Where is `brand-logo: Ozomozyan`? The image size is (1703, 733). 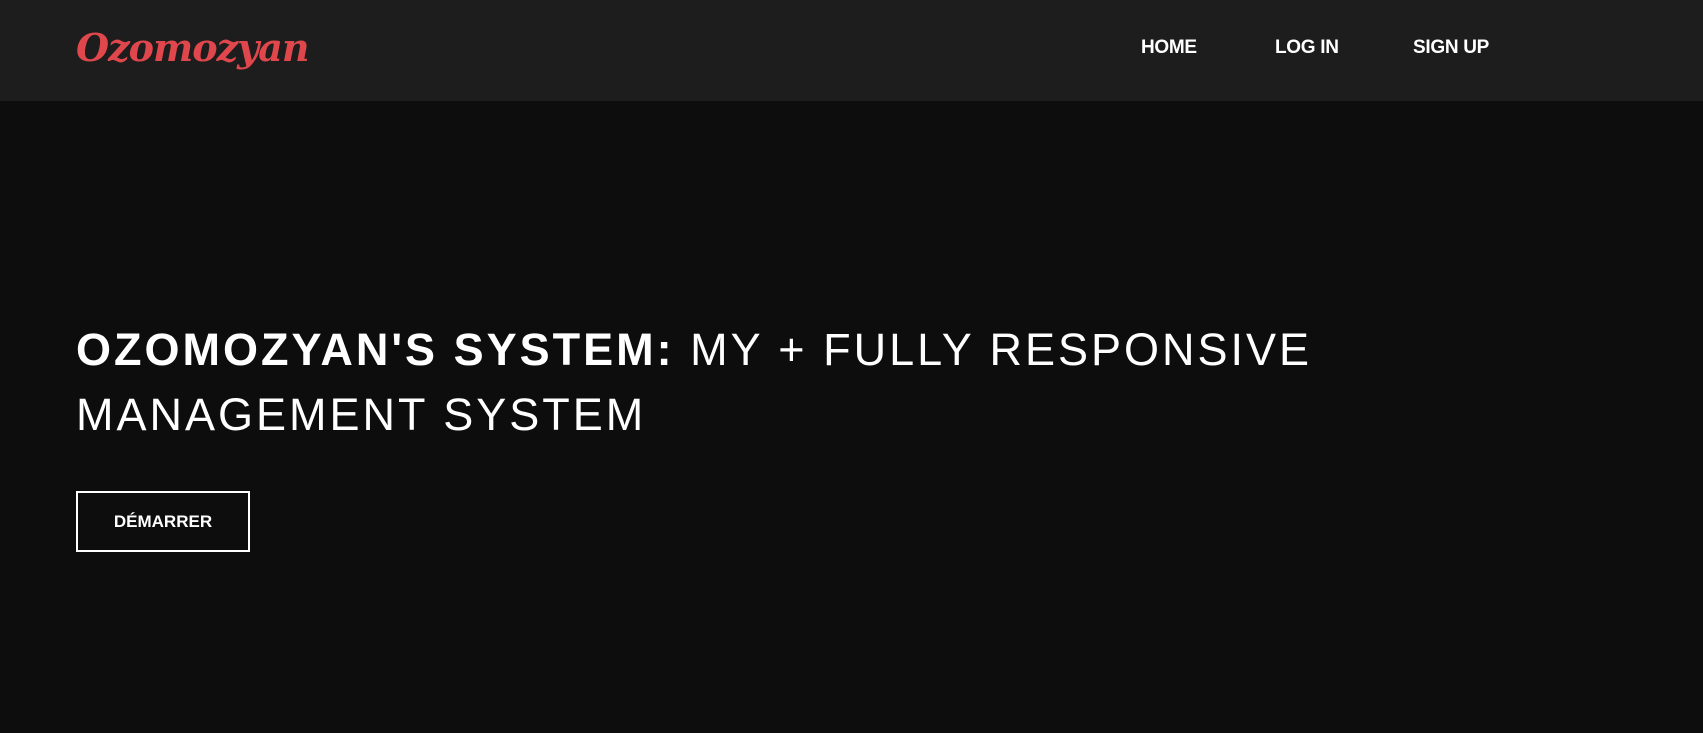 brand-logo: Ozomozyan is located at coordinates (192, 48).